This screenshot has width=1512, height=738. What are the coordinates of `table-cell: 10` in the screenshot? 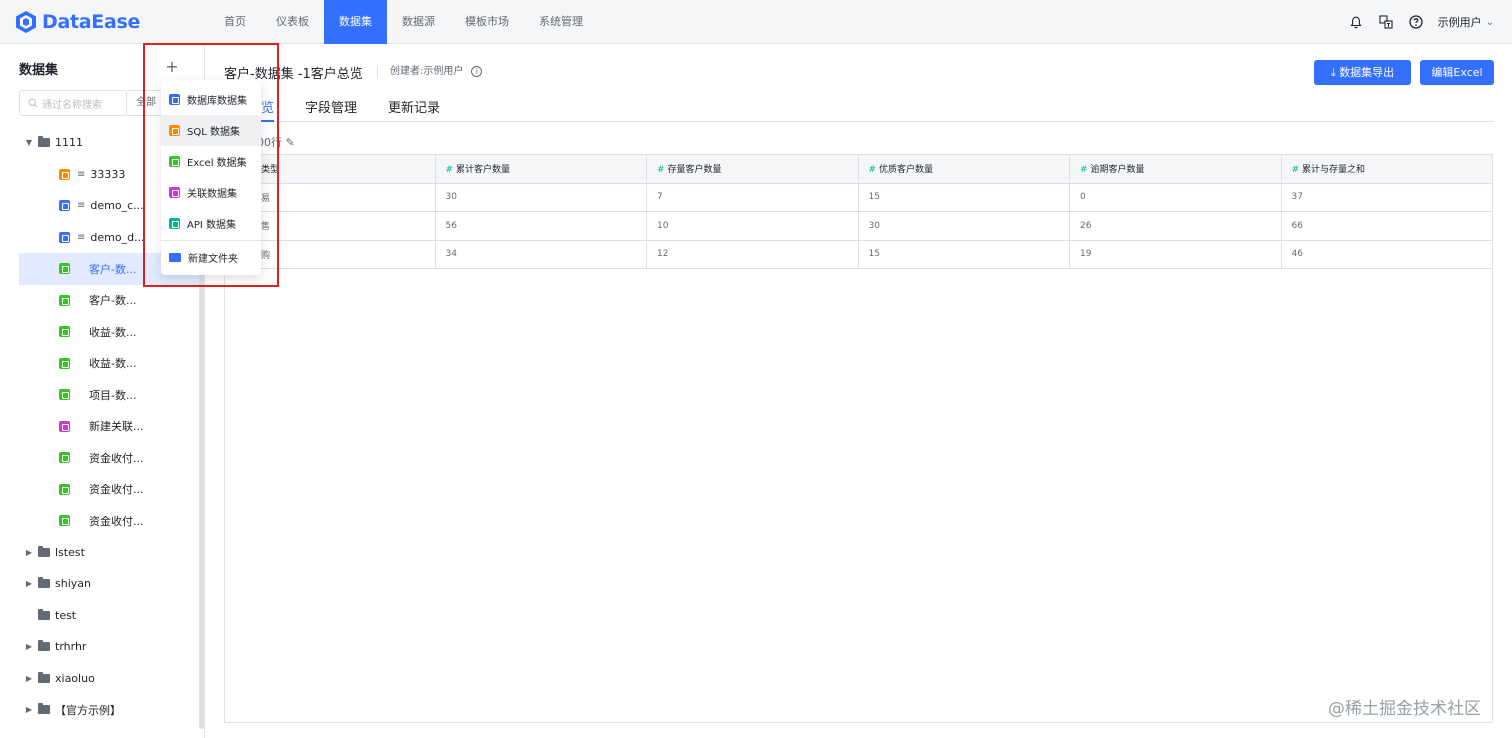 It's located at (752, 226).